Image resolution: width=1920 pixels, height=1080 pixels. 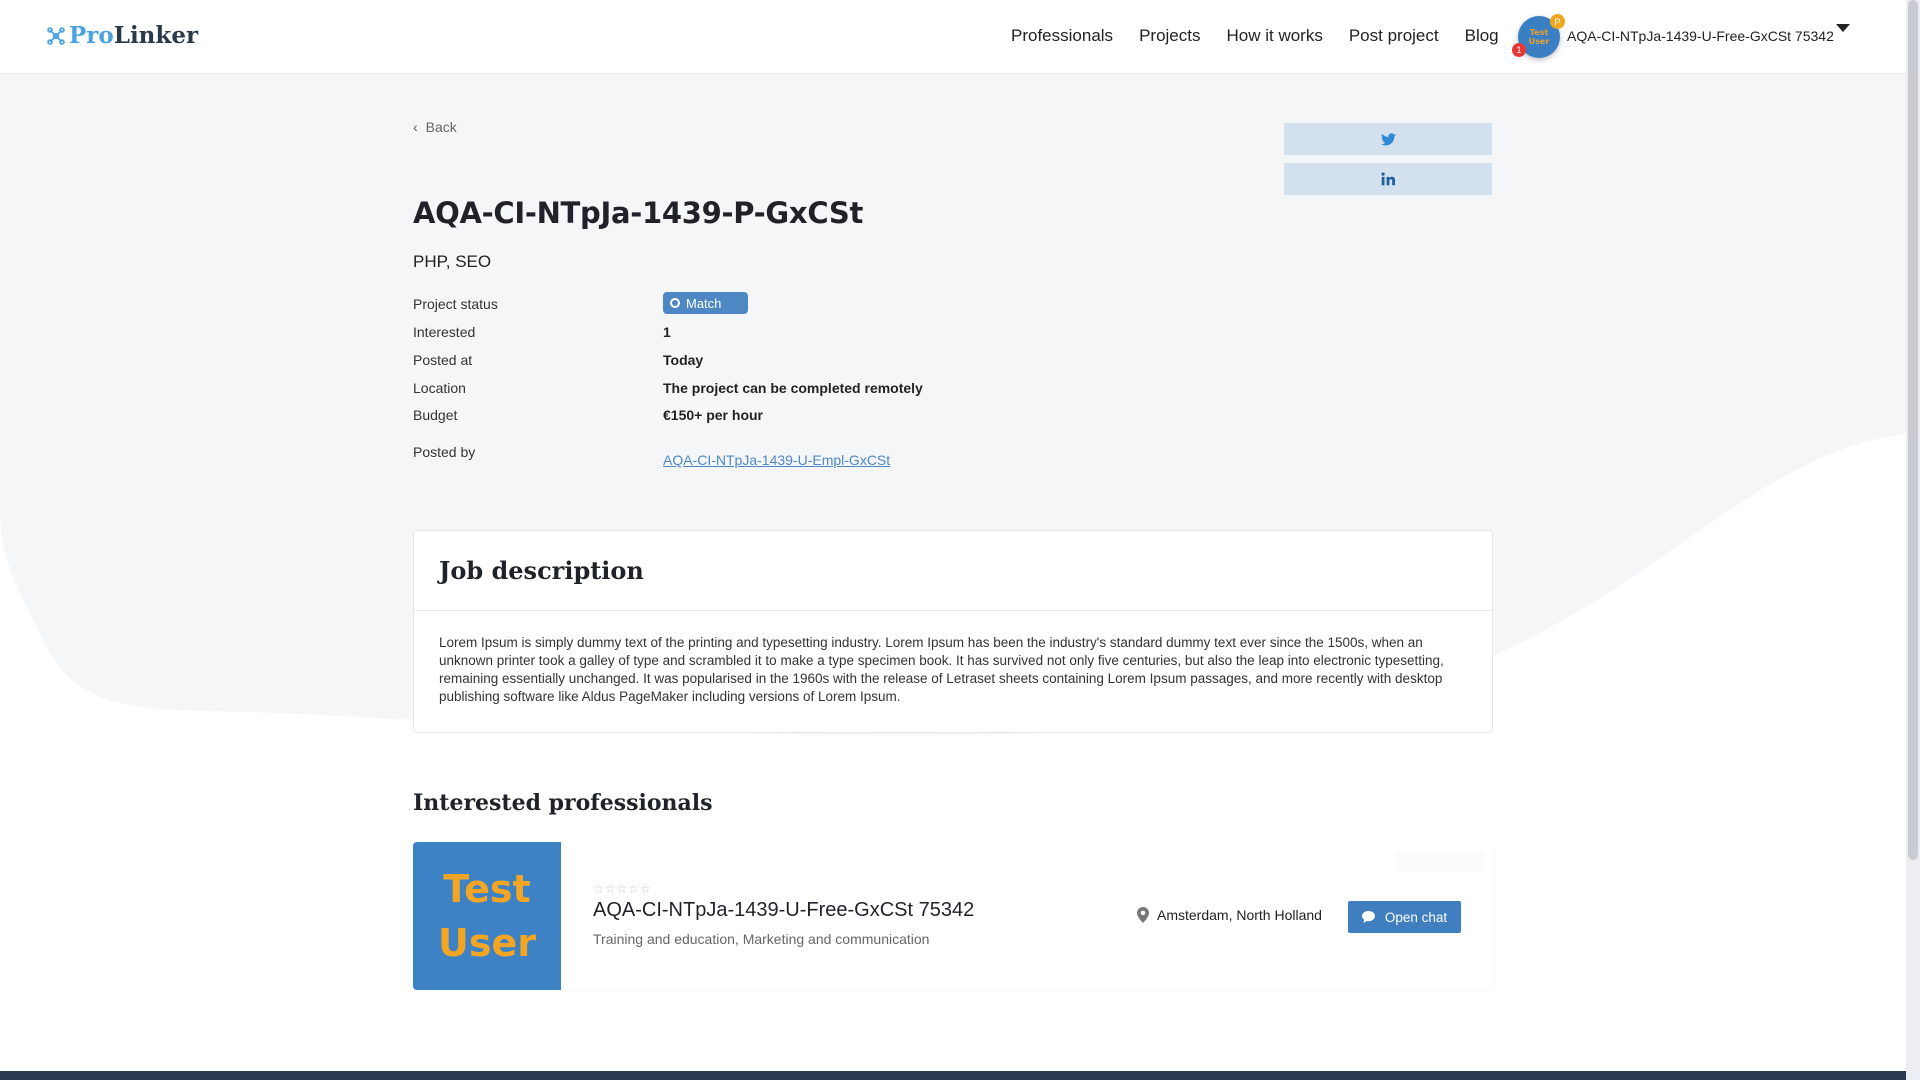 What do you see at coordinates (91, 35) in the screenshot?
I see `logo-text-pro: Pro` at bounding box center [91, 35].